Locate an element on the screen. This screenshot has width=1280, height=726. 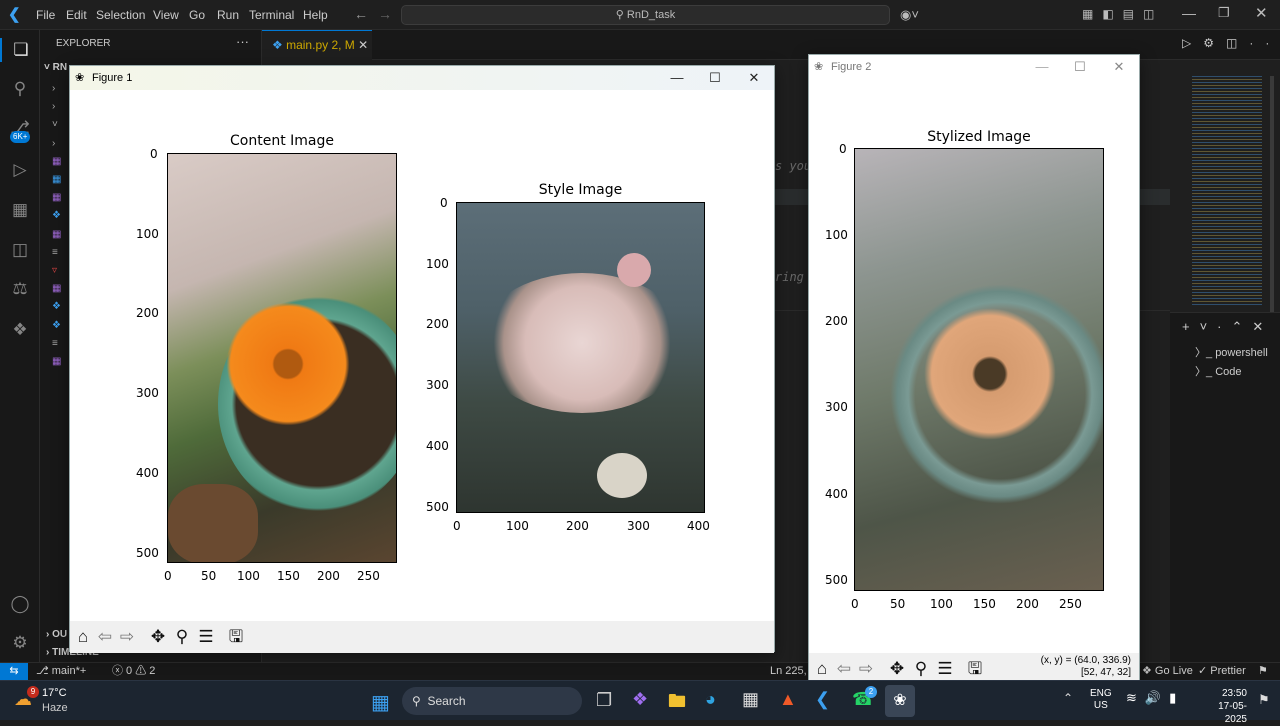
start-icon: ▦ is located at coordinates (380, 702).